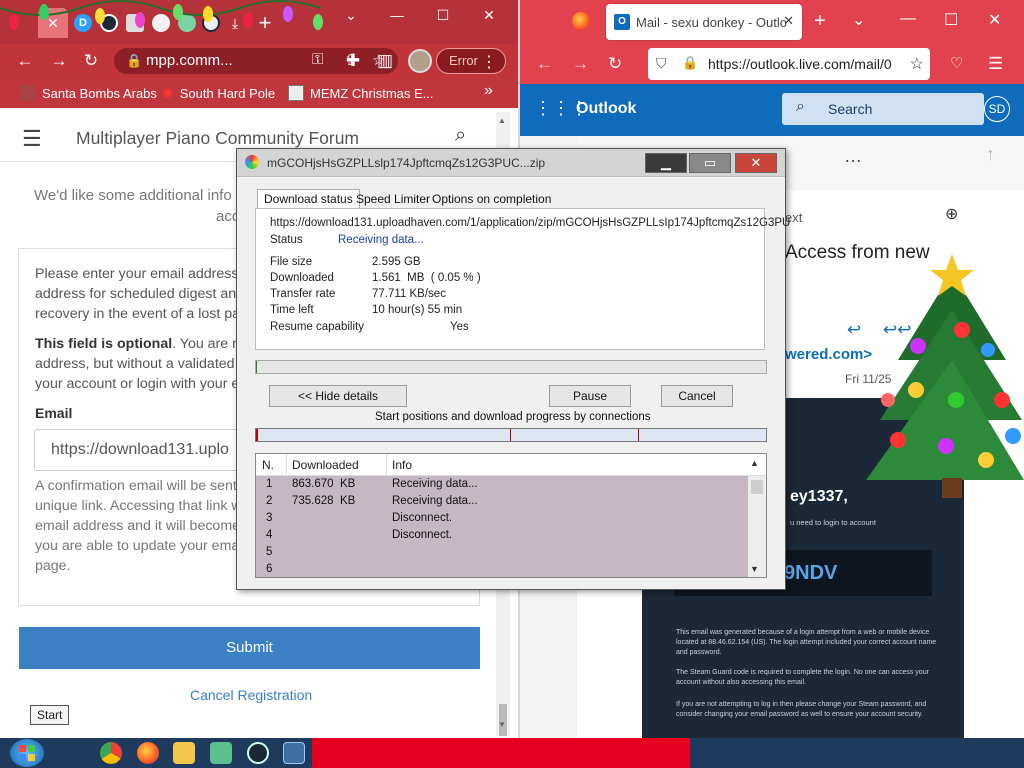 Image resolution: width=1024 pixels, height=768 pixels. Describe the element at coordinates (858, 20) in the screenshot. I see `tab-list-icon: ⌄` at that location.